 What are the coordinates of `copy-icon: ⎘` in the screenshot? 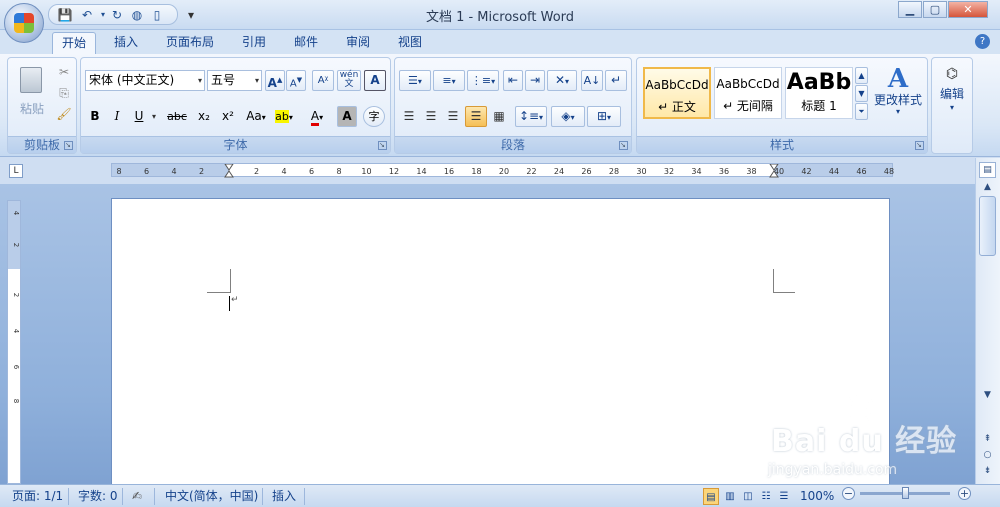 It's located at (64, 93).